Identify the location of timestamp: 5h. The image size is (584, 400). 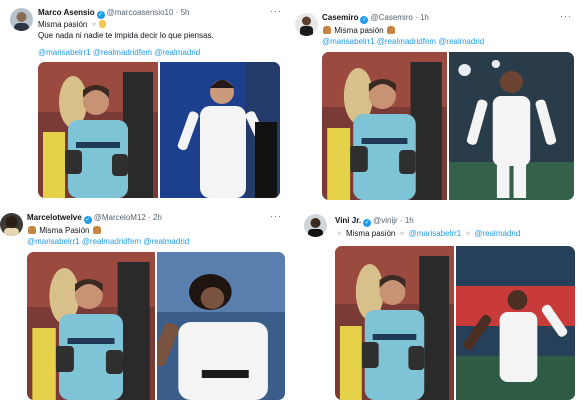
(185, 12).